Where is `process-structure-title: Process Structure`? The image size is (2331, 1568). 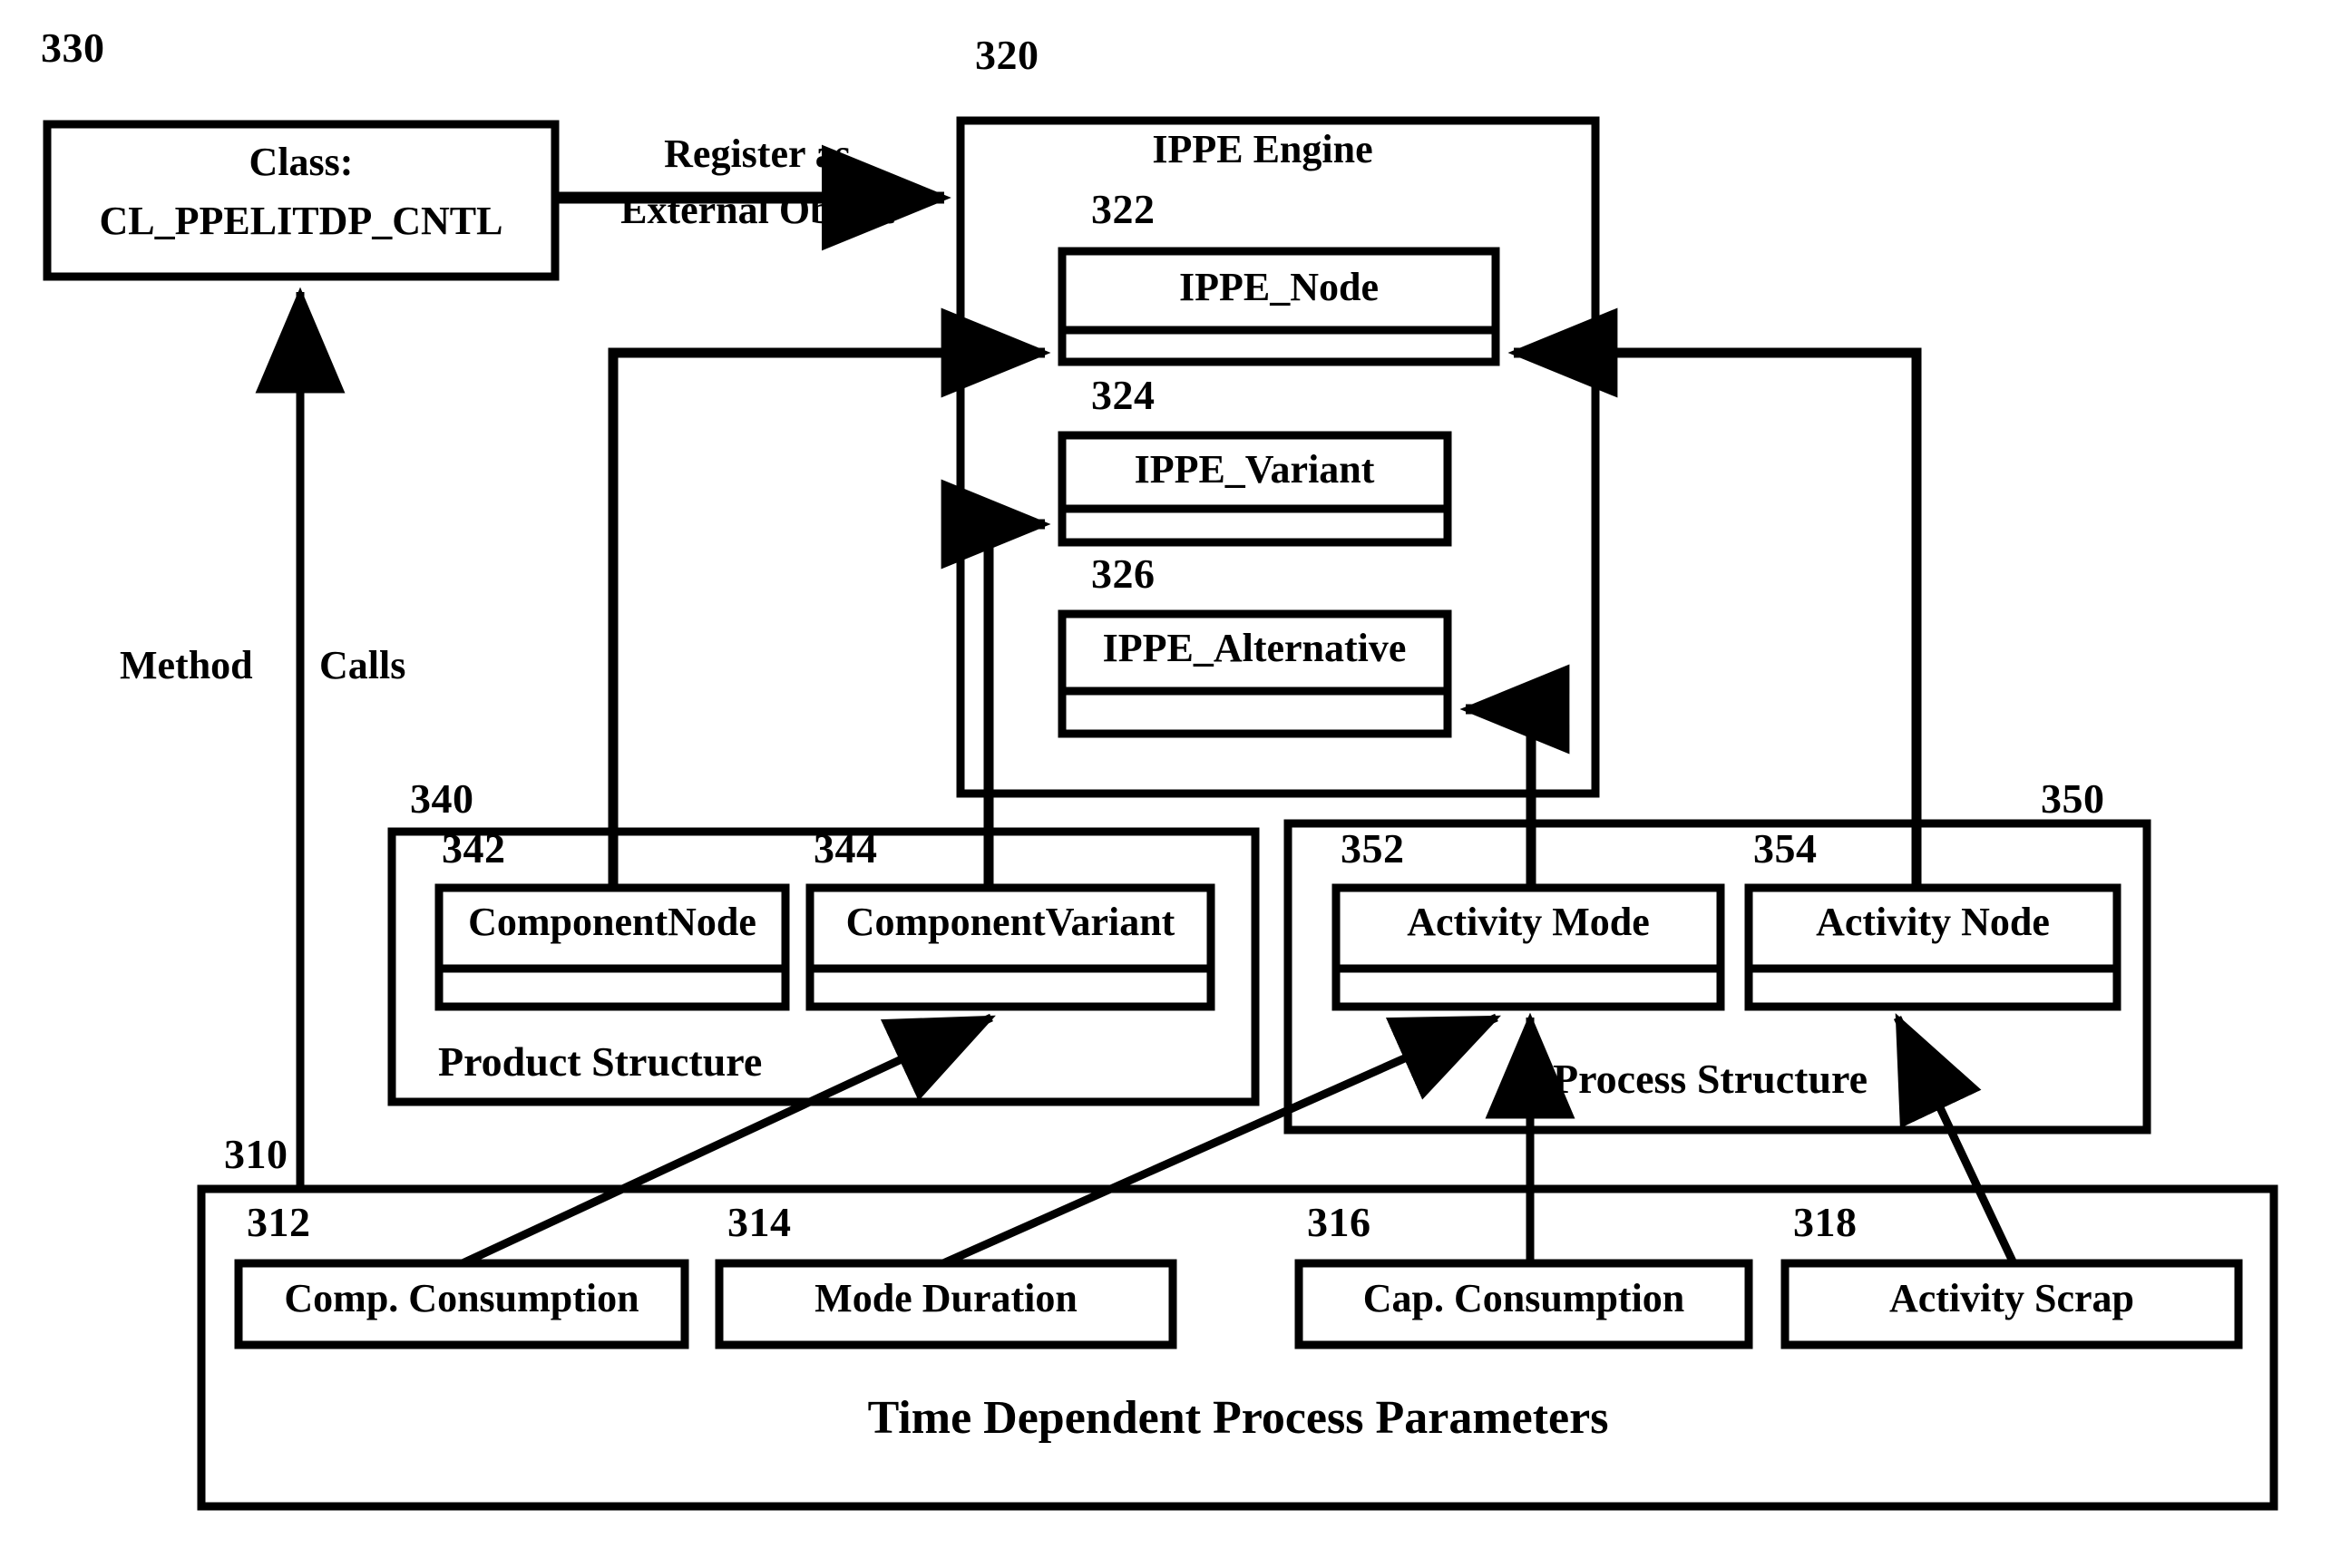
process-structure-title: Process Structure is located at coordinates (1710, 1079).